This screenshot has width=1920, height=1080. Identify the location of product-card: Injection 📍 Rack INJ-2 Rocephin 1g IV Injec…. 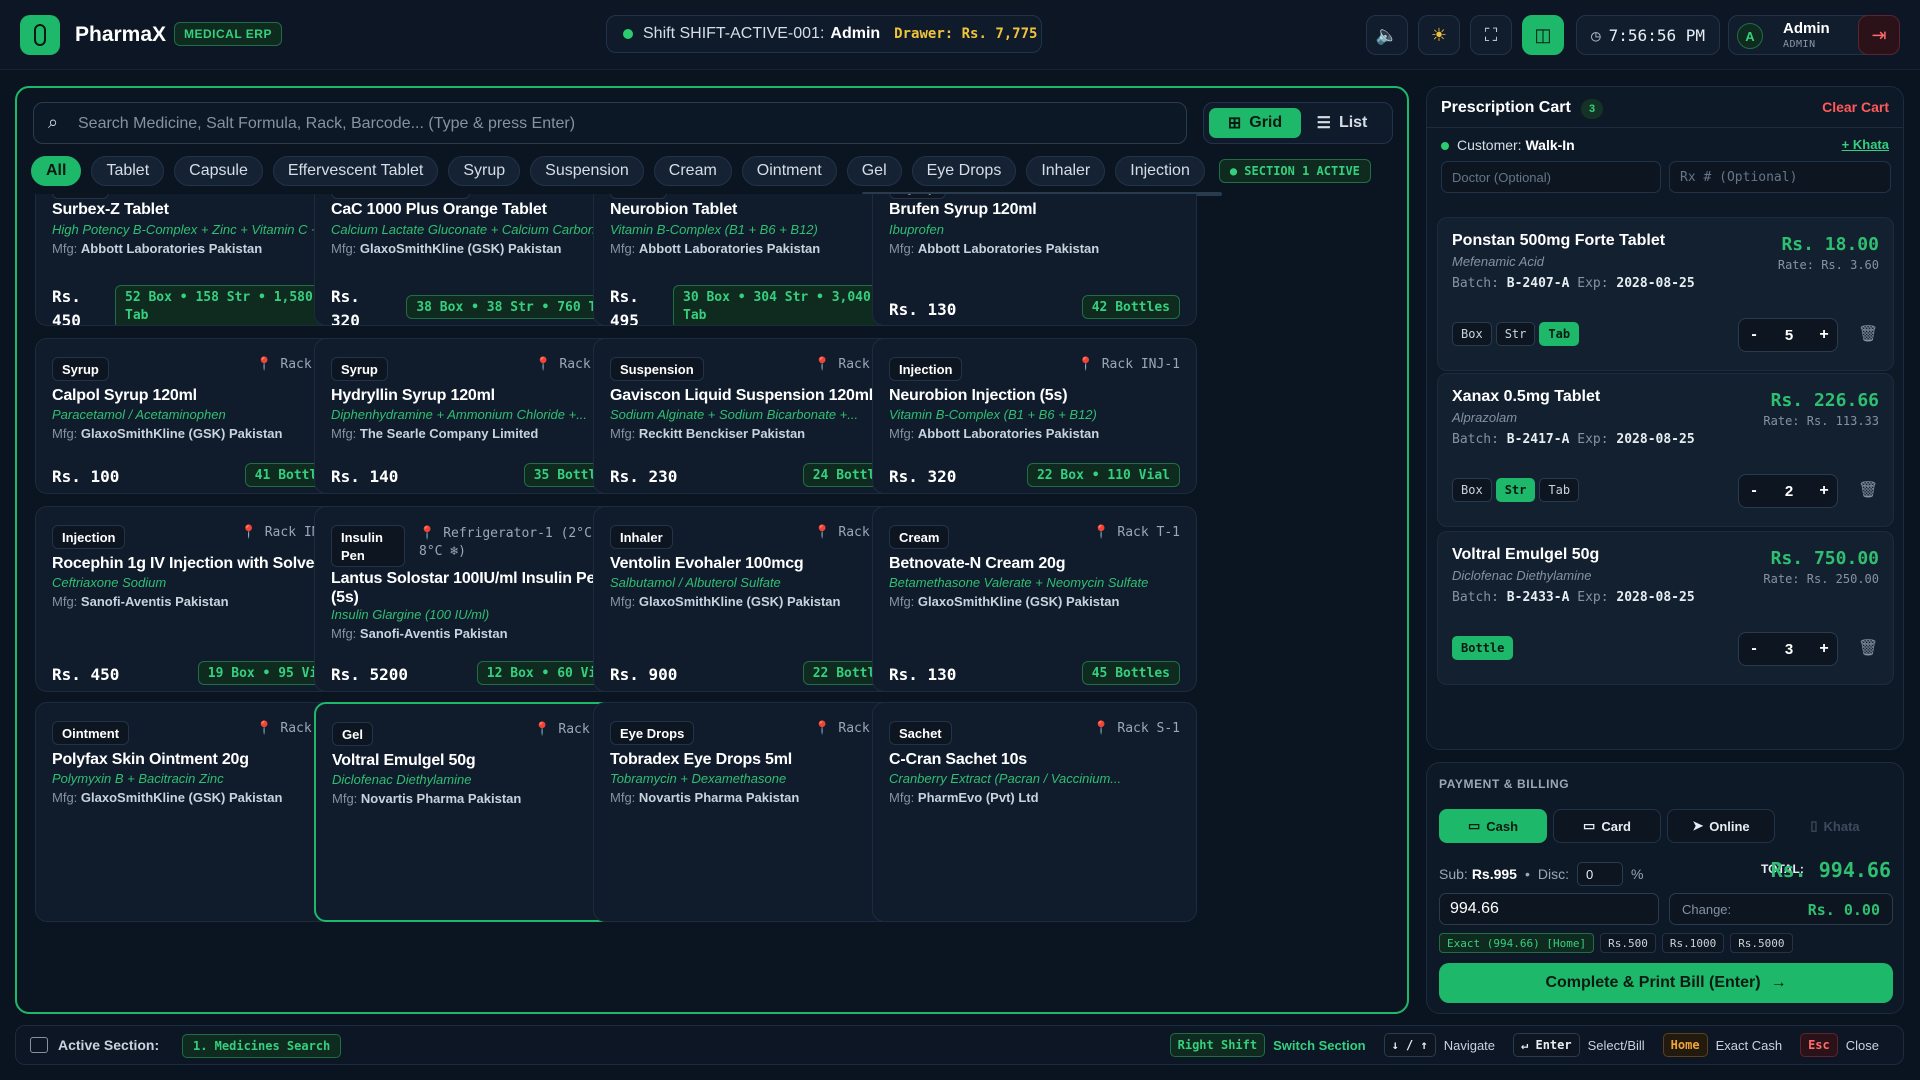
(197, 599).